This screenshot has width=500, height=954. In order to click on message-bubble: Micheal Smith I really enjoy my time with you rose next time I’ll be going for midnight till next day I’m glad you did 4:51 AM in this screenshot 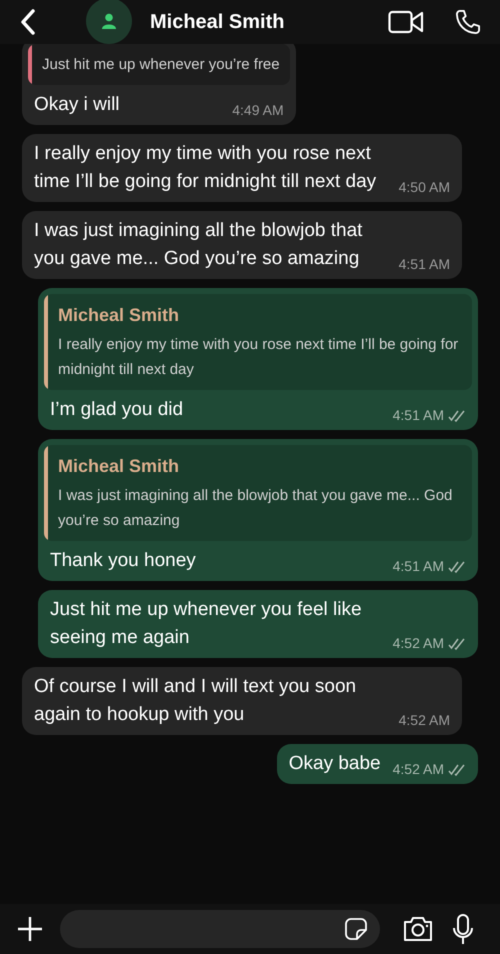, I will do `click(258, 359)`.